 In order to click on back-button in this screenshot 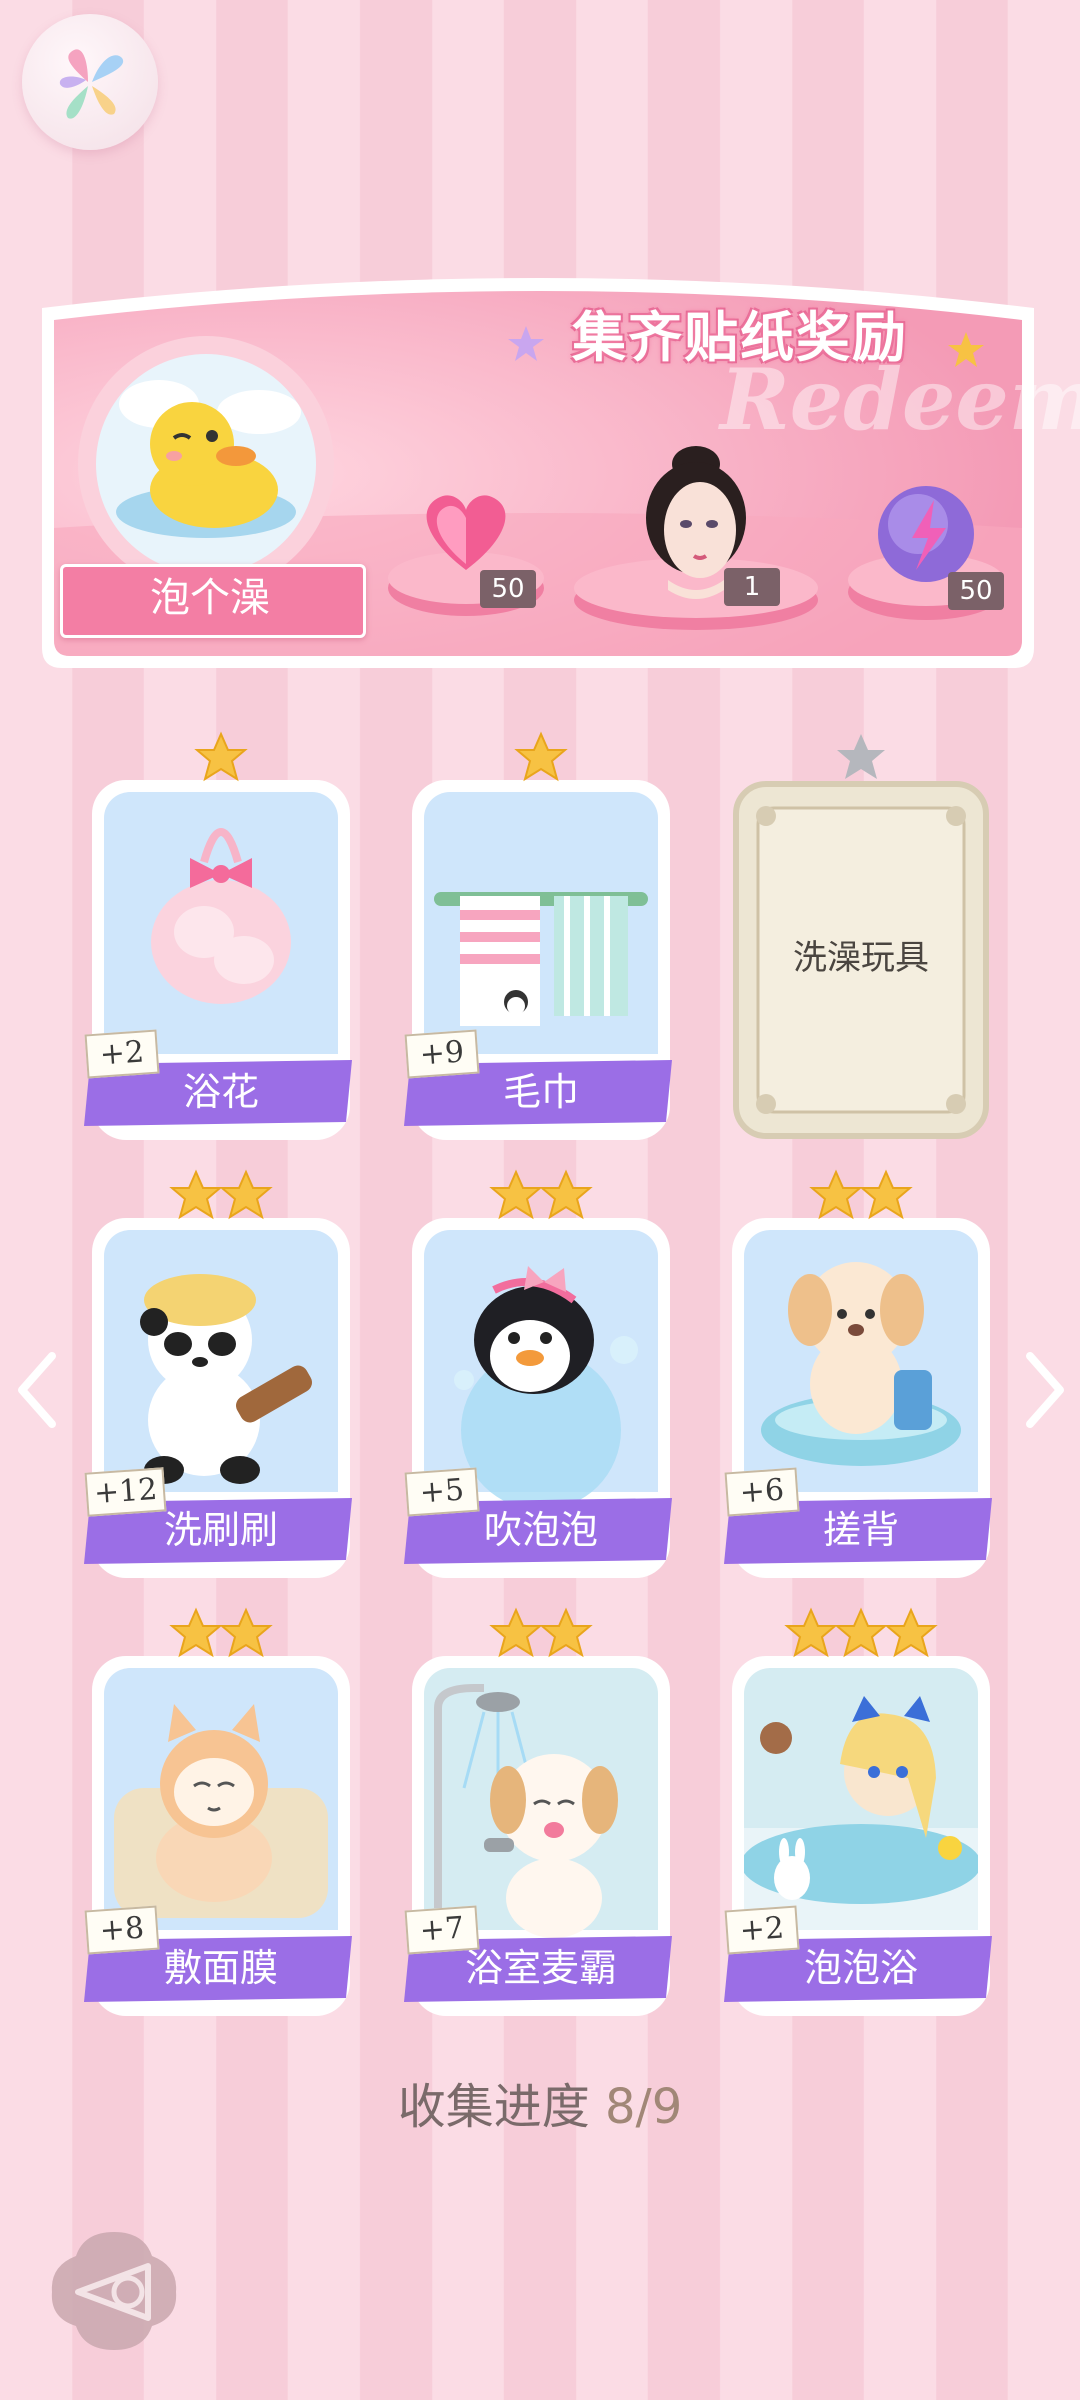, I will do `click(114, 2291)`.